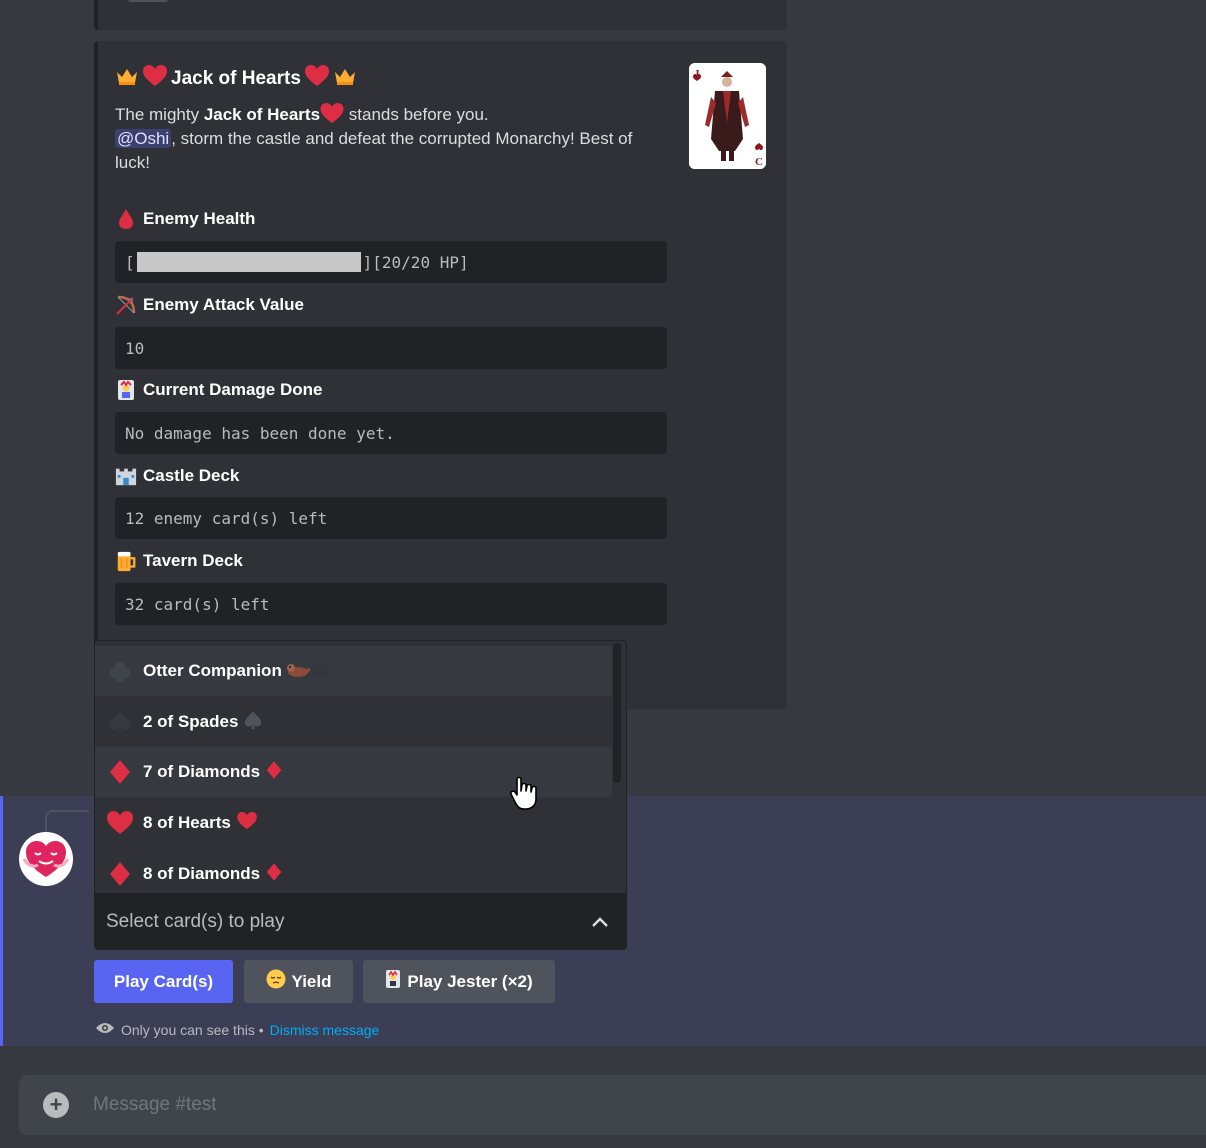  What do you see at coordinates (391, 433) in the screenshot?
I see `current-damage-value: No damage has been done yet.` at bounding box center [391, 433].